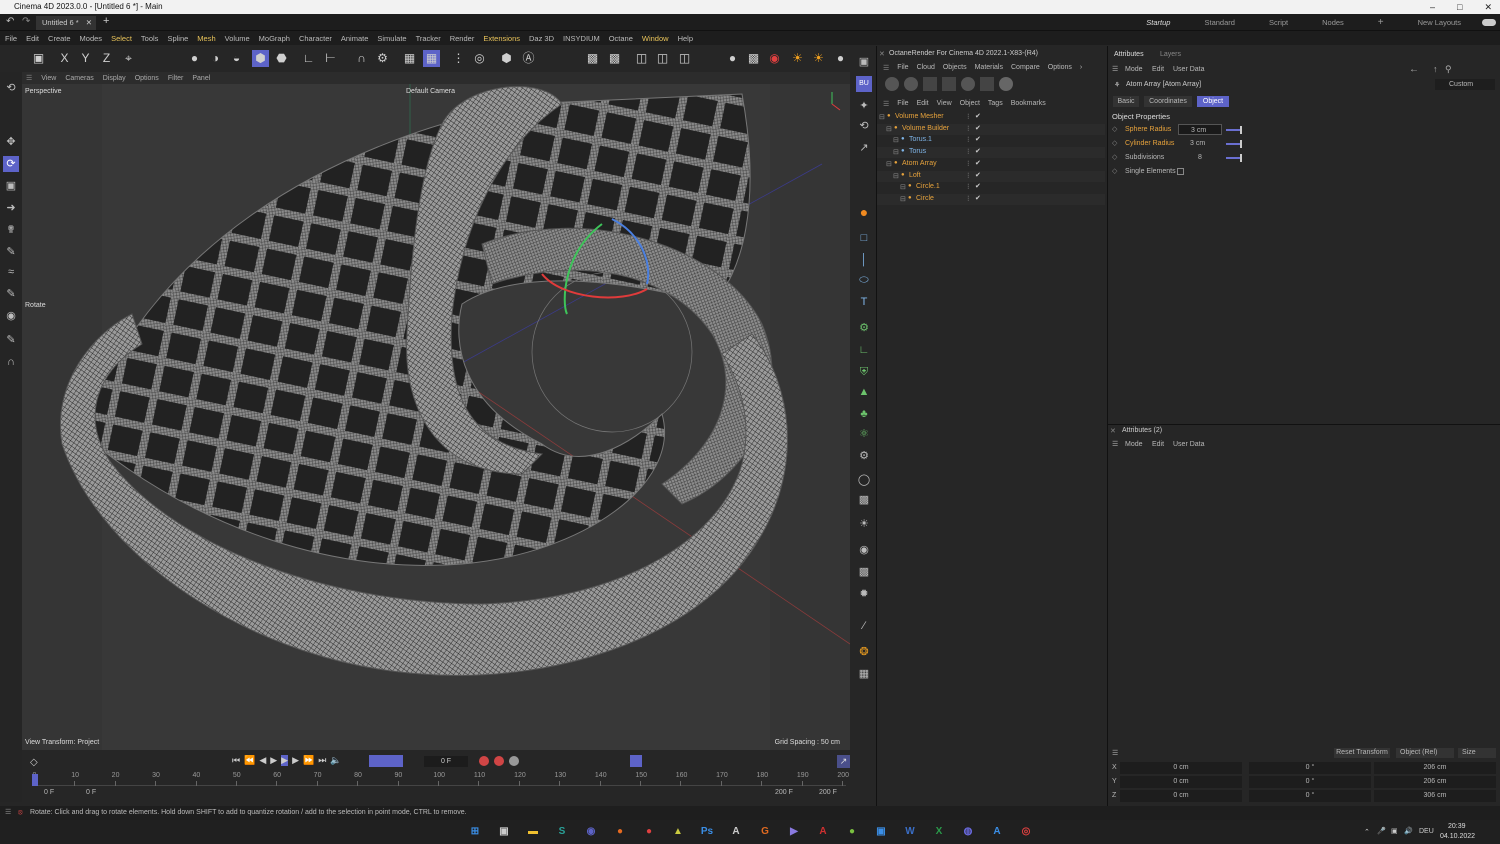  What do you see at coordinates (991, 129) in the screenshot?
I see `object-row: ⊟ ● Volume Builder ⁝ ✔` at bounding box center [991, 129].